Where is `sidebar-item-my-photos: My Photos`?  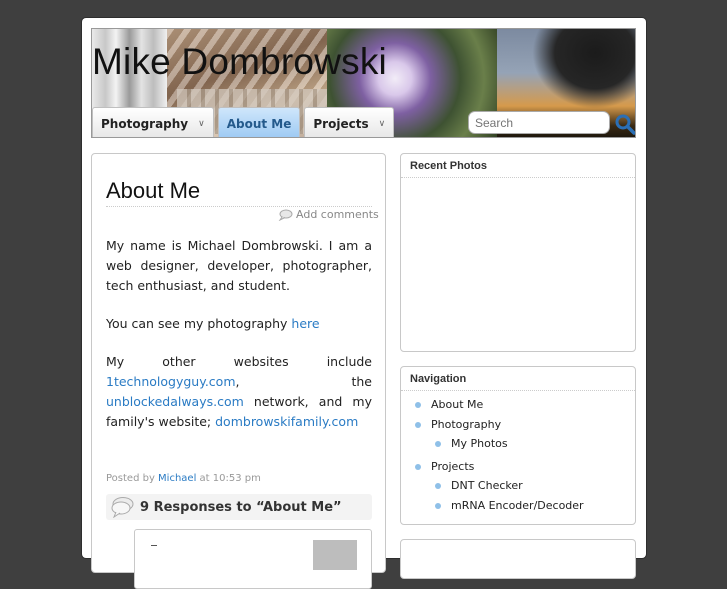 sidebar-item-my-photos: My Photos is located at coordinates (534, 444).